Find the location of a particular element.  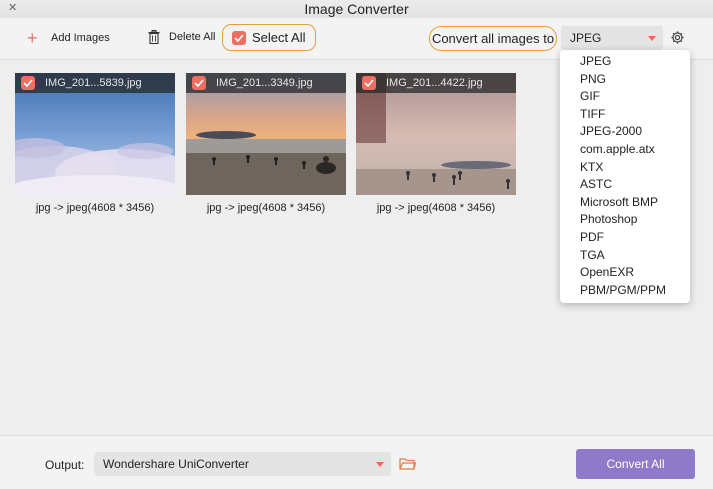

plus-icon: + is located at coordinates (32, 38).